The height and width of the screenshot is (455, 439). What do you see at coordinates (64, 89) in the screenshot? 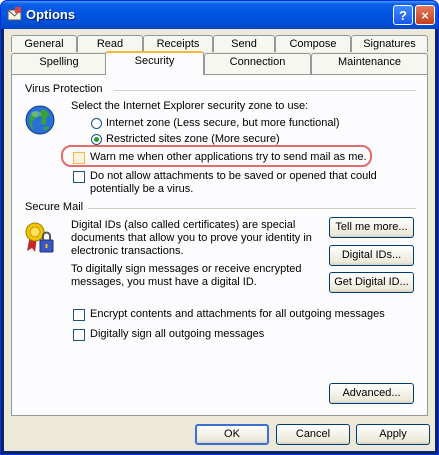
I see `virus-protection-label: Virus Protection` at bounding box center [64, 89].